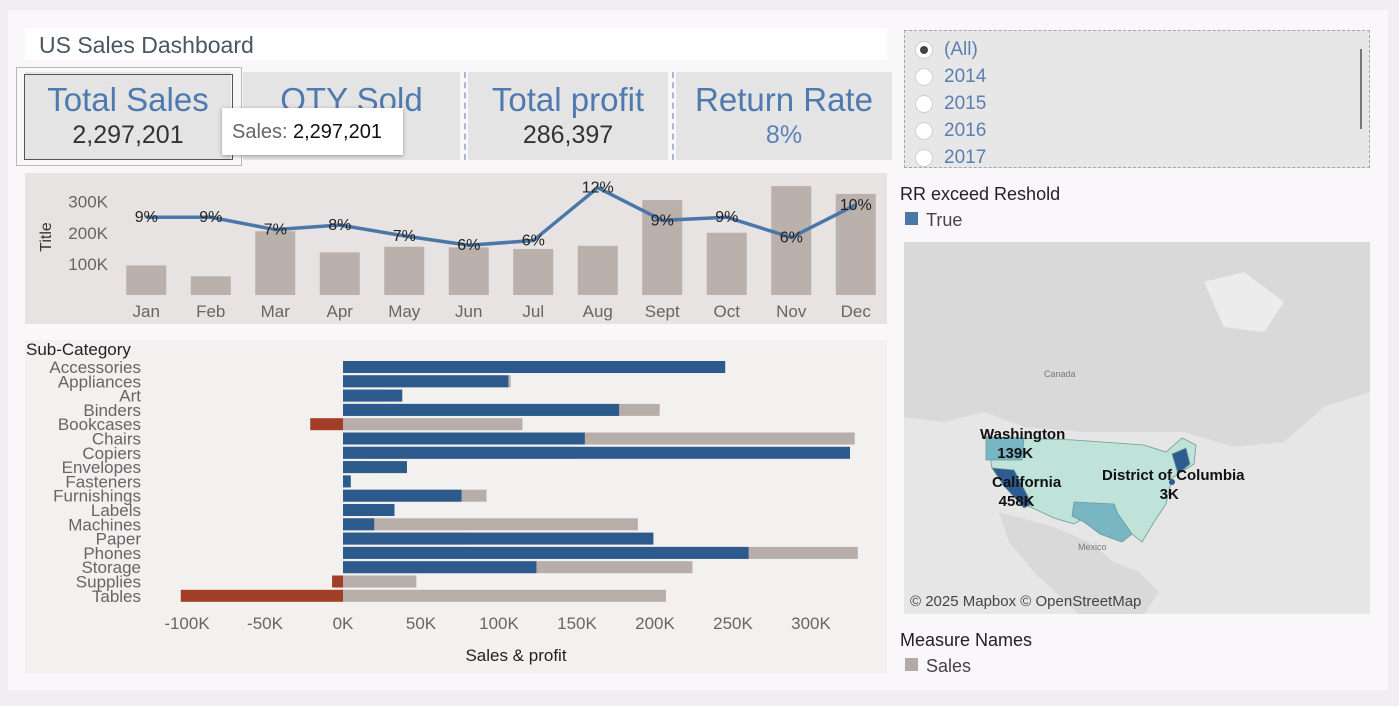 This screenshot has width=1399, height=706. Describe the element at coordinates (568, 99) in the screenshot. I see `kpi-label: Total profit` at that location.